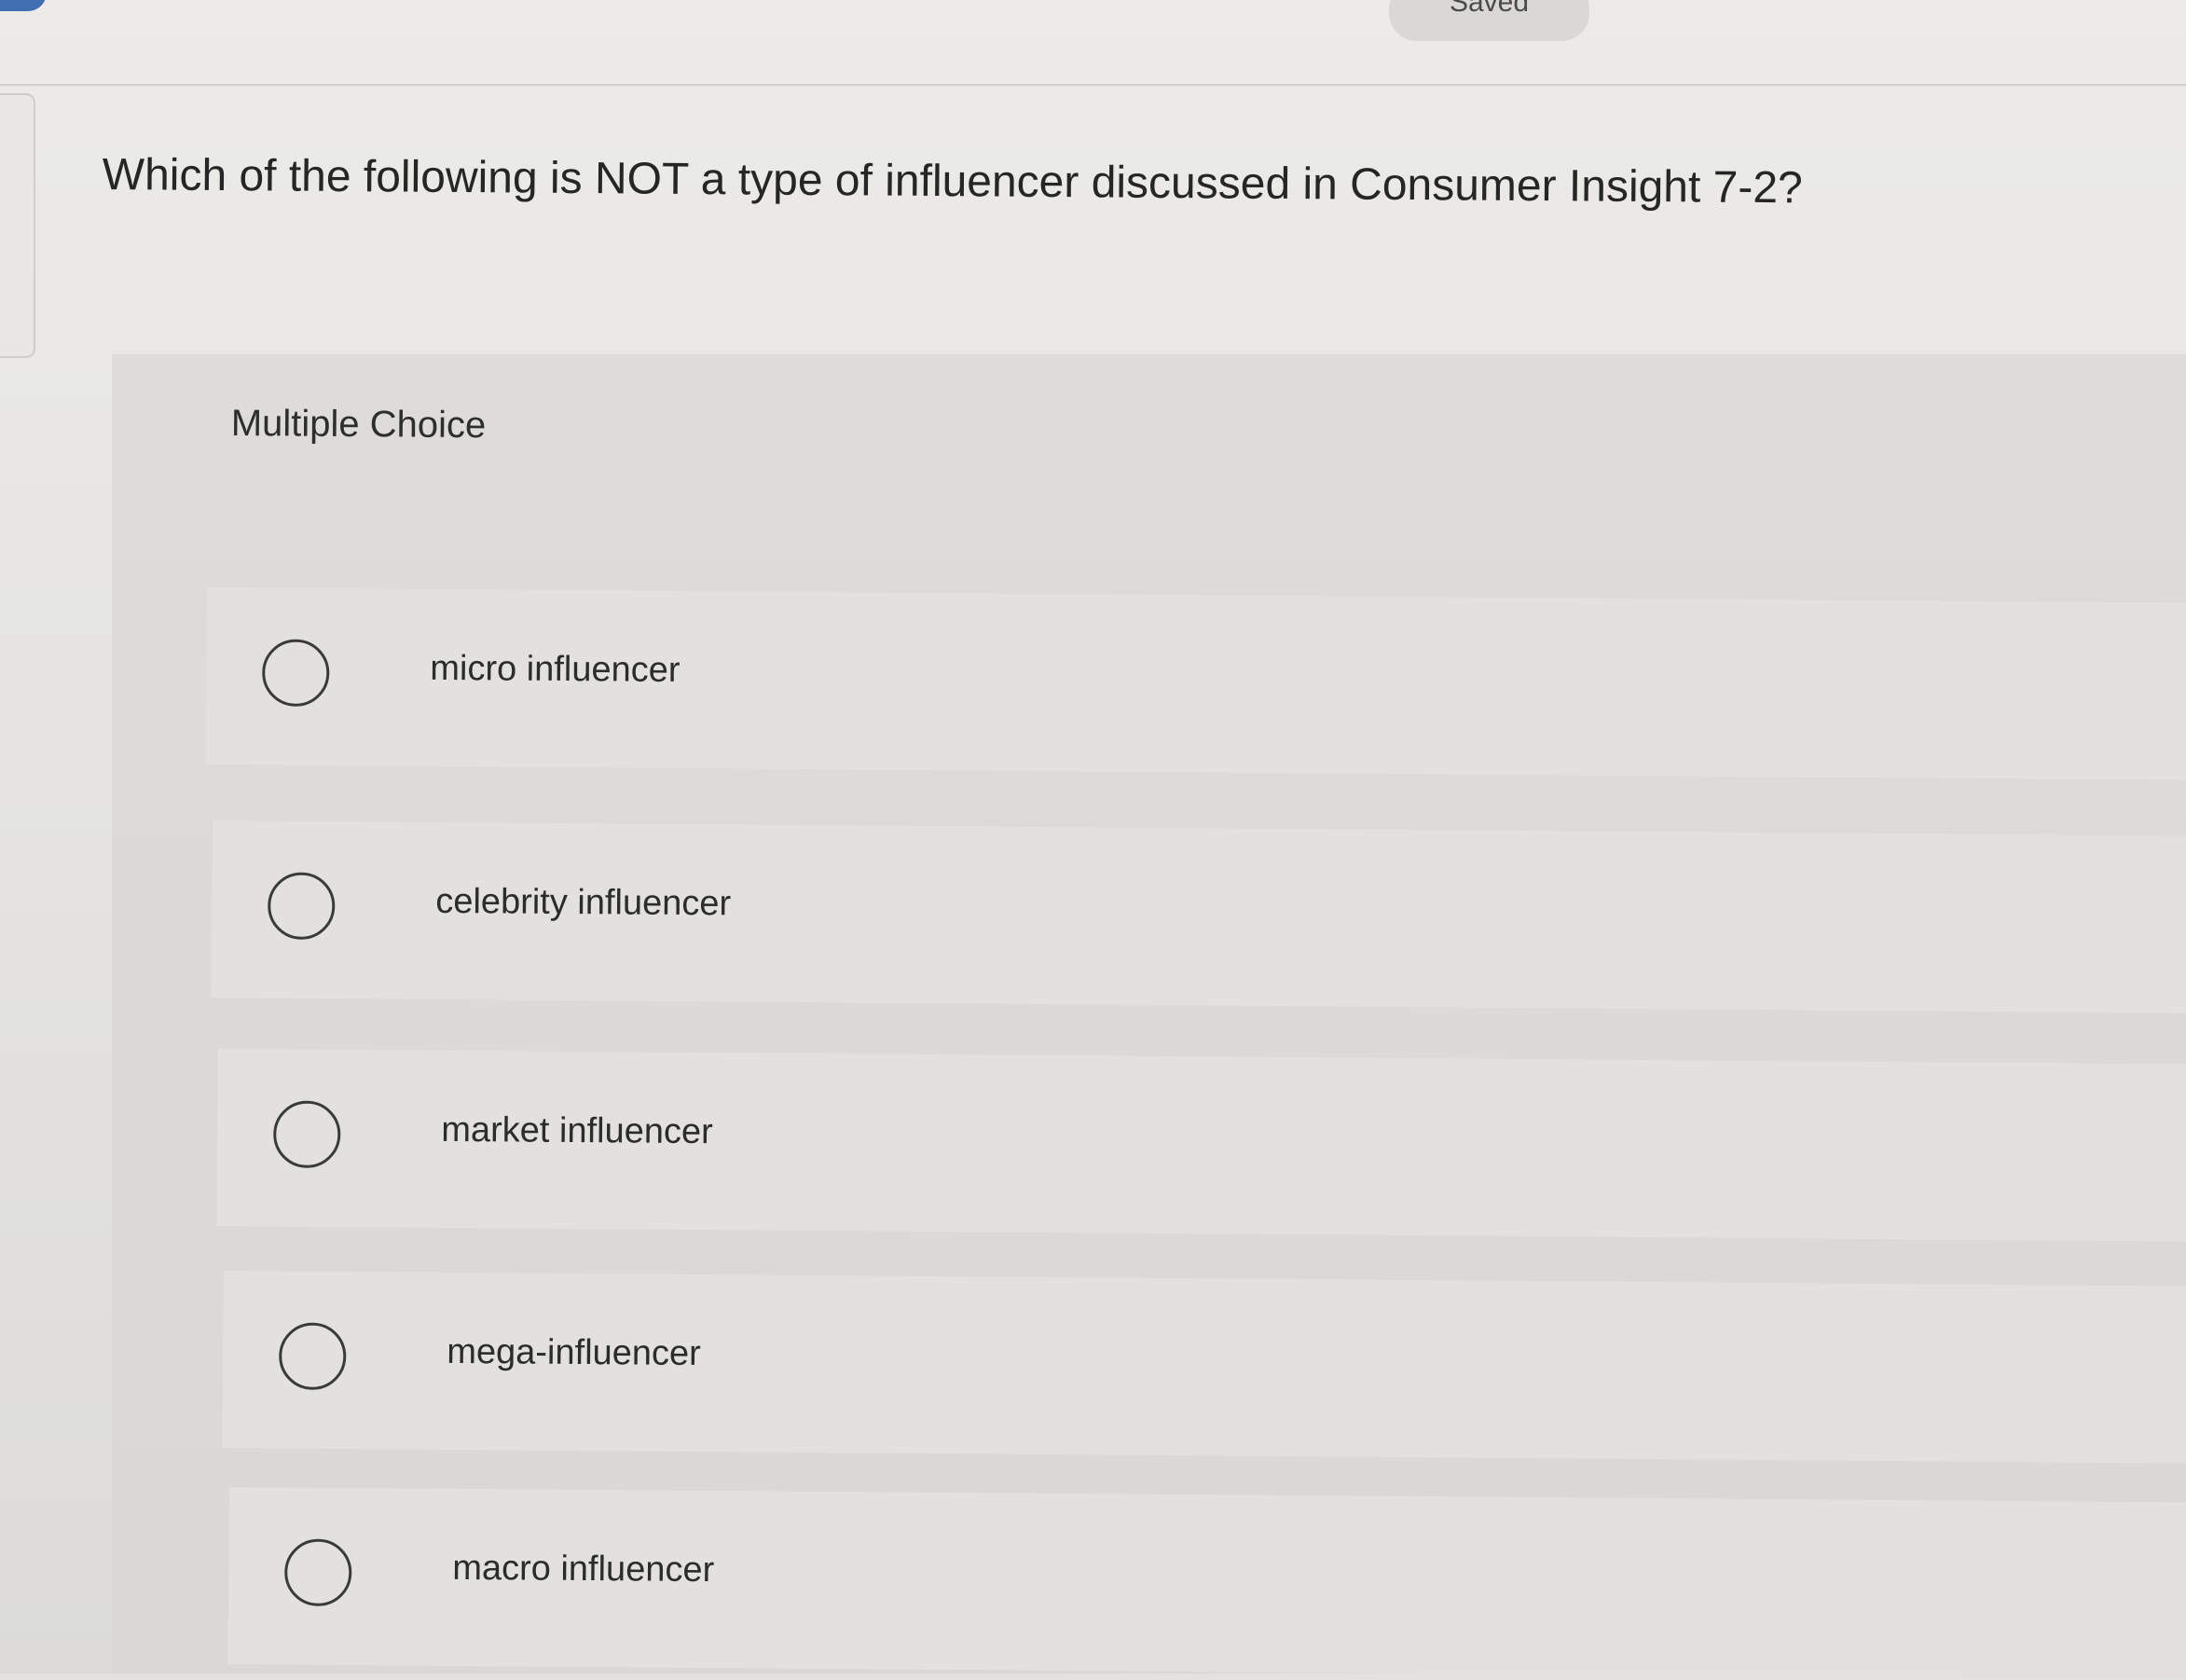 This screenshot has height=1680, width=2186. I want to click on answer-option-label: market influencer, so click(577, 1130).